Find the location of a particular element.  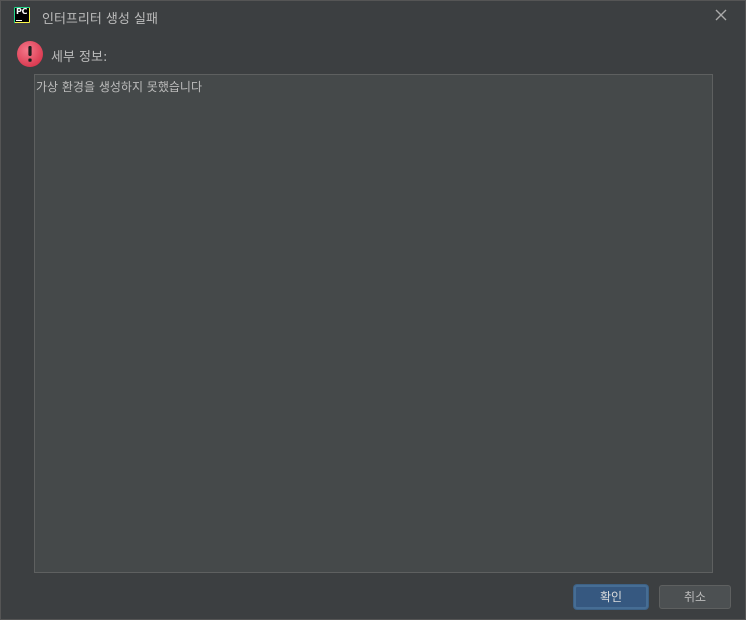

pycharm-logo-icon: PC is located at coordinates (22, 15).